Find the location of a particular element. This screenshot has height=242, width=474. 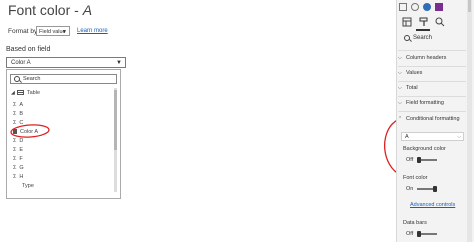

data-bars-label: Data bars is located at coordinates (415, 223).